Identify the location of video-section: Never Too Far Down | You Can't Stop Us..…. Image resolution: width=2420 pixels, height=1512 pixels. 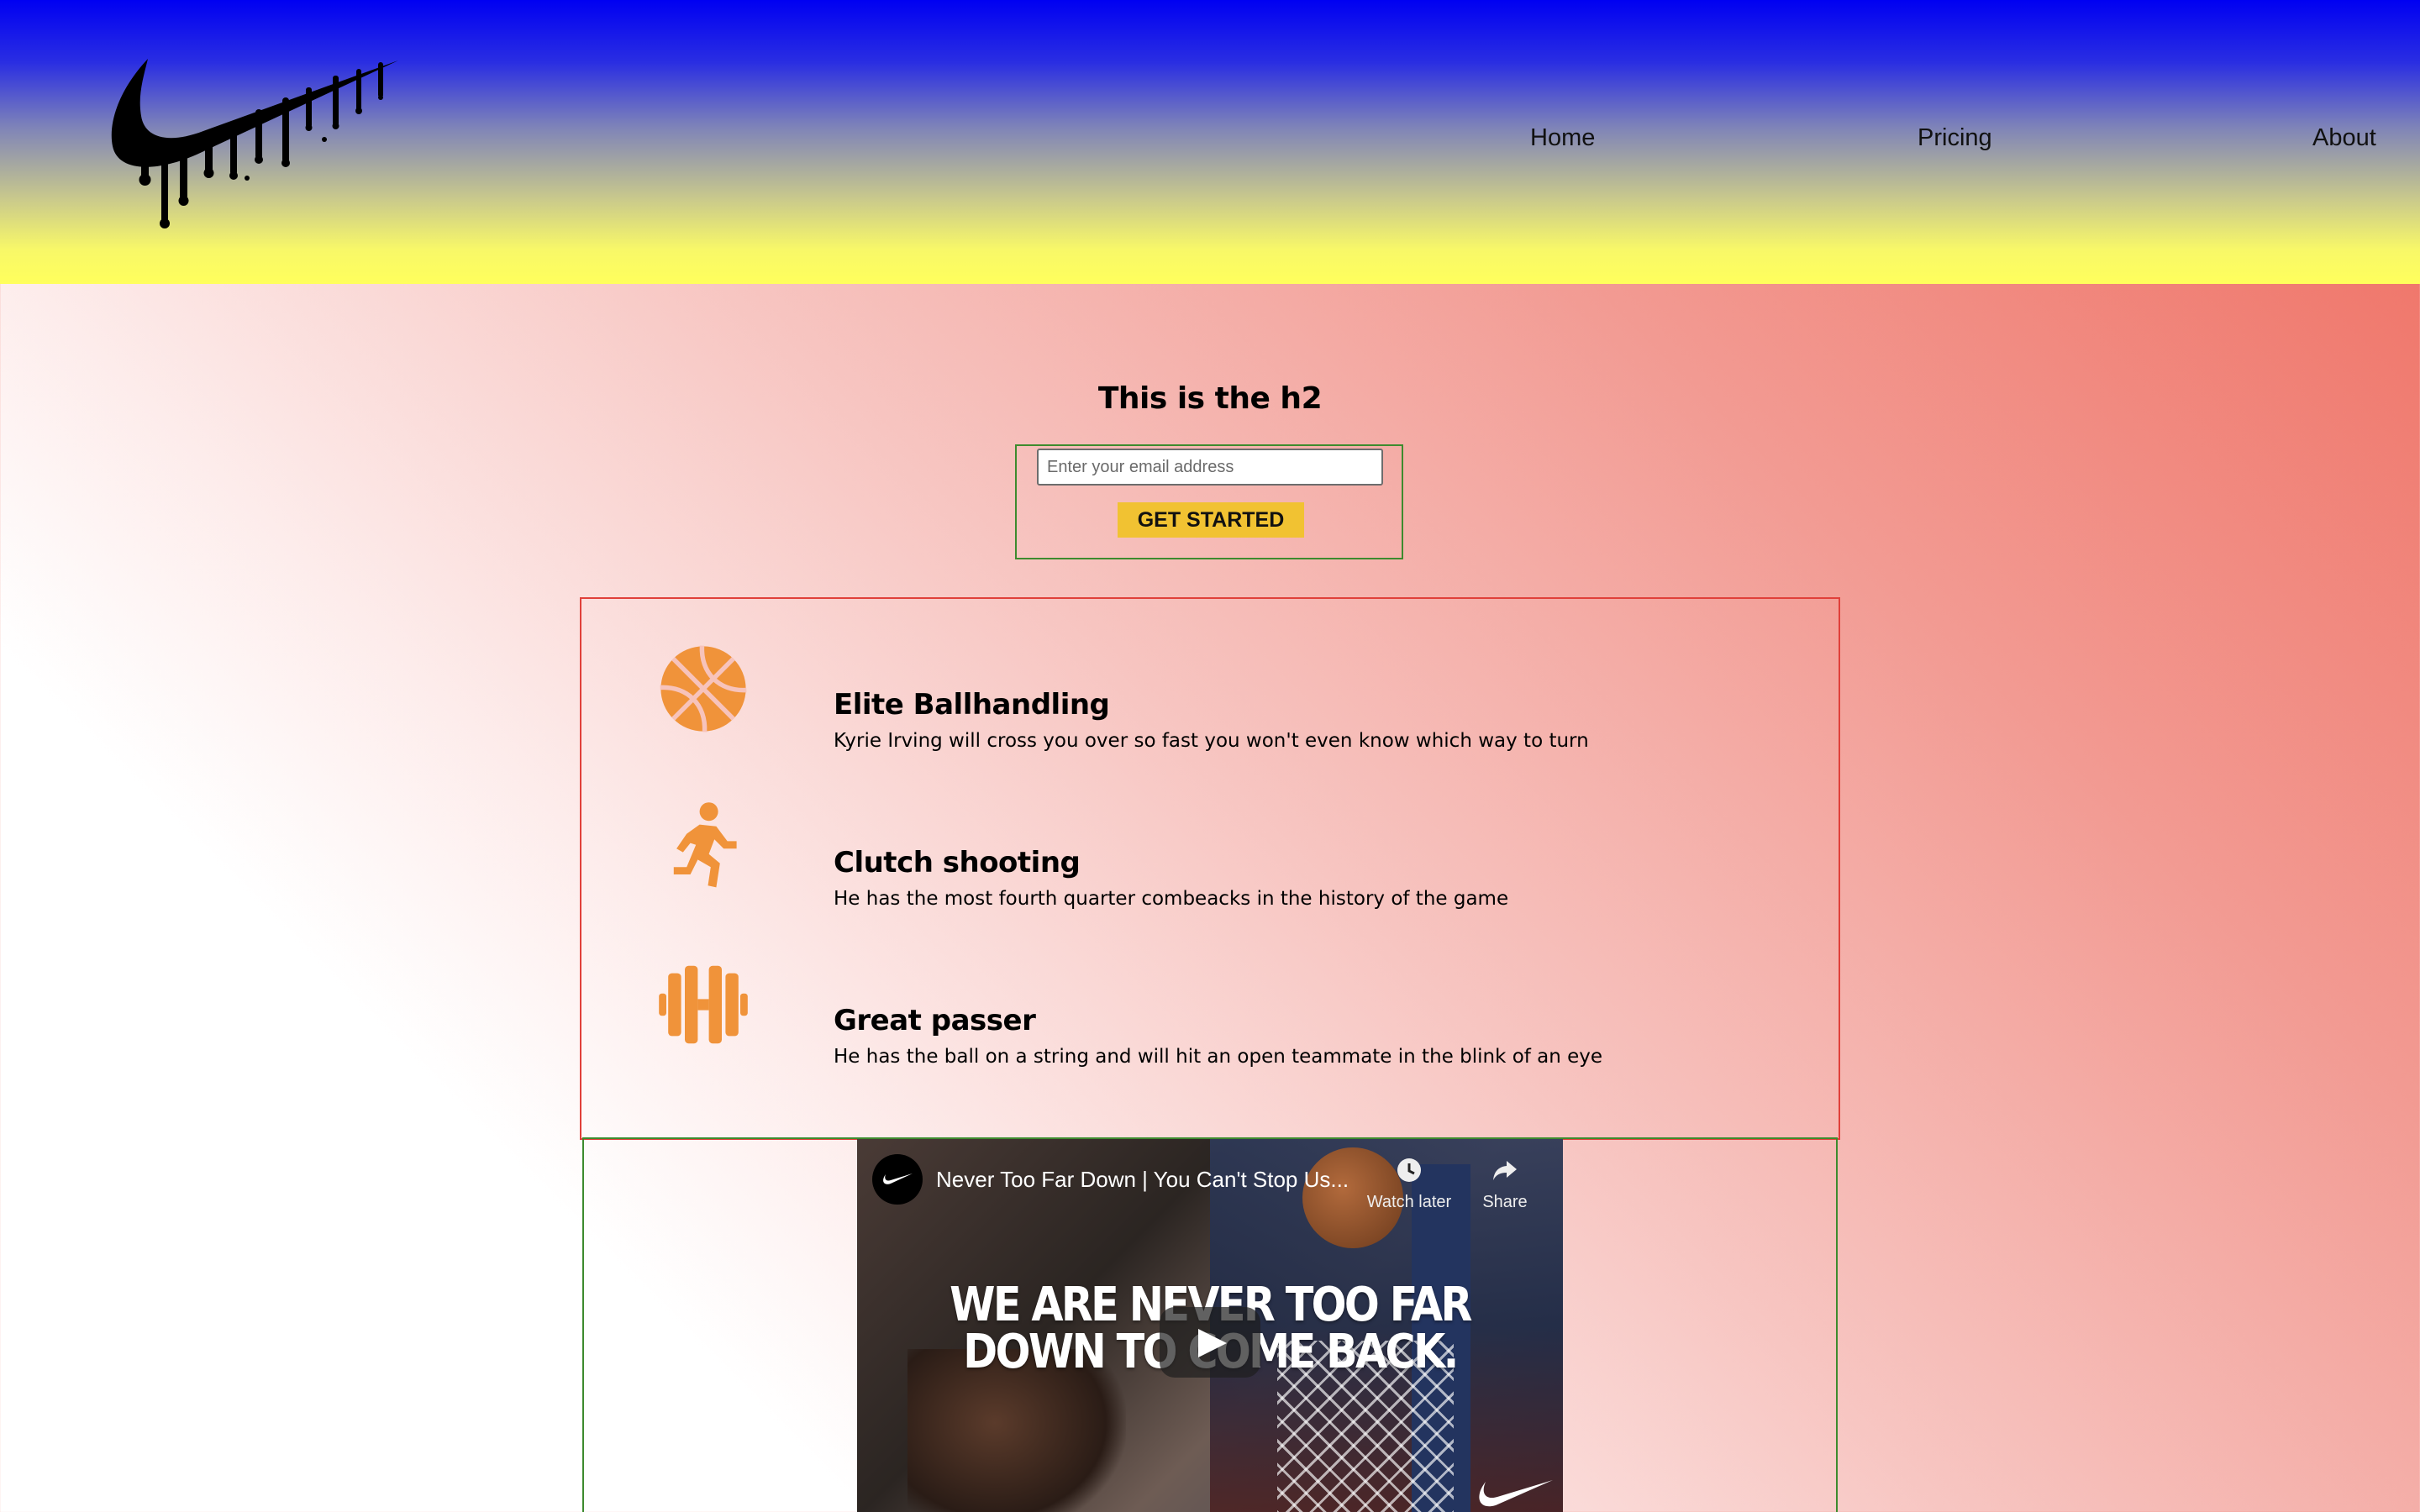
(1210, 1324).